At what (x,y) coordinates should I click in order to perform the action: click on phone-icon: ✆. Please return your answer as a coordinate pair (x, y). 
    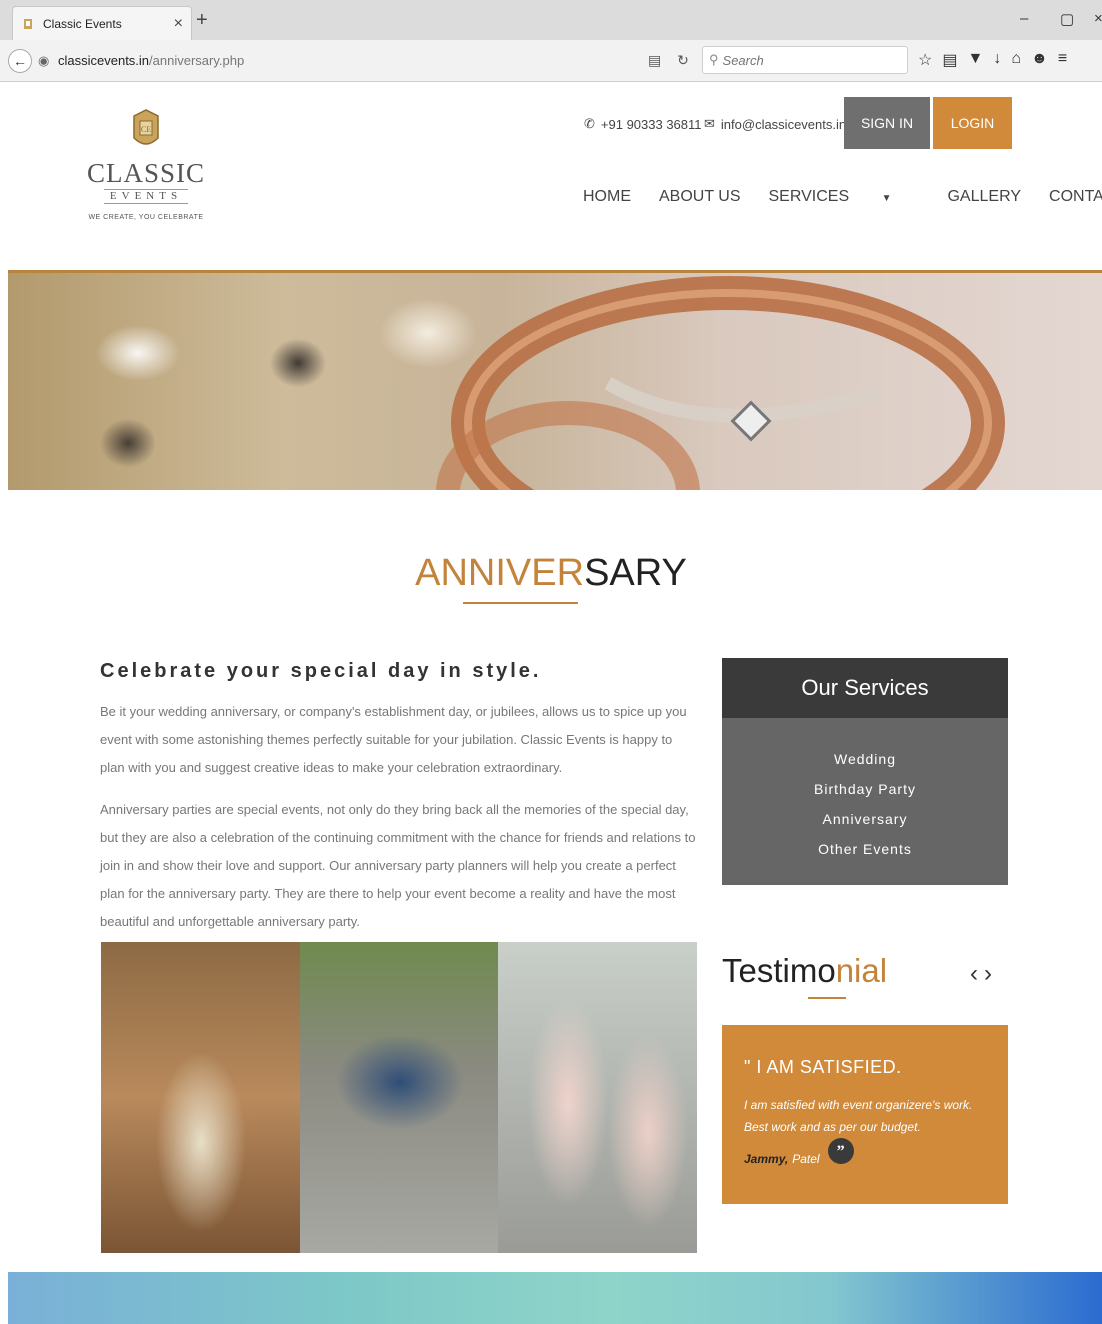
    Looking at the image, I should click on (589, 123).